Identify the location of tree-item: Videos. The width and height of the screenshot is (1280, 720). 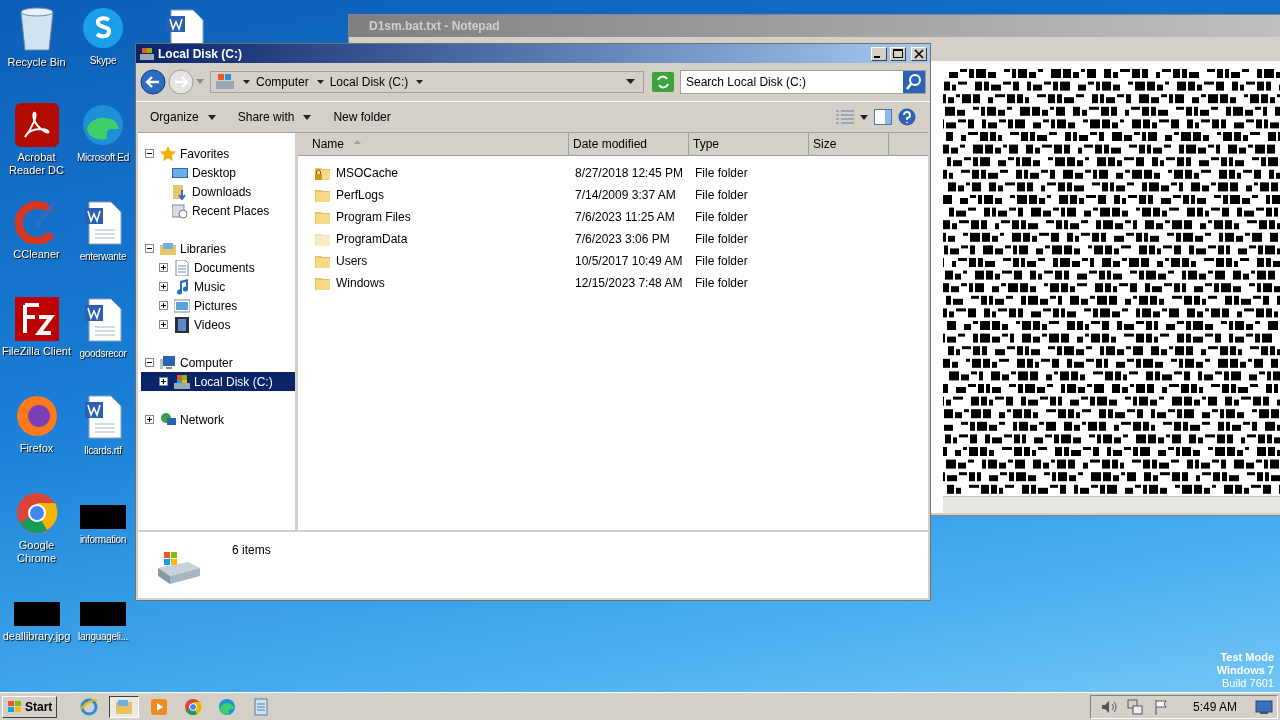
(218, 324).